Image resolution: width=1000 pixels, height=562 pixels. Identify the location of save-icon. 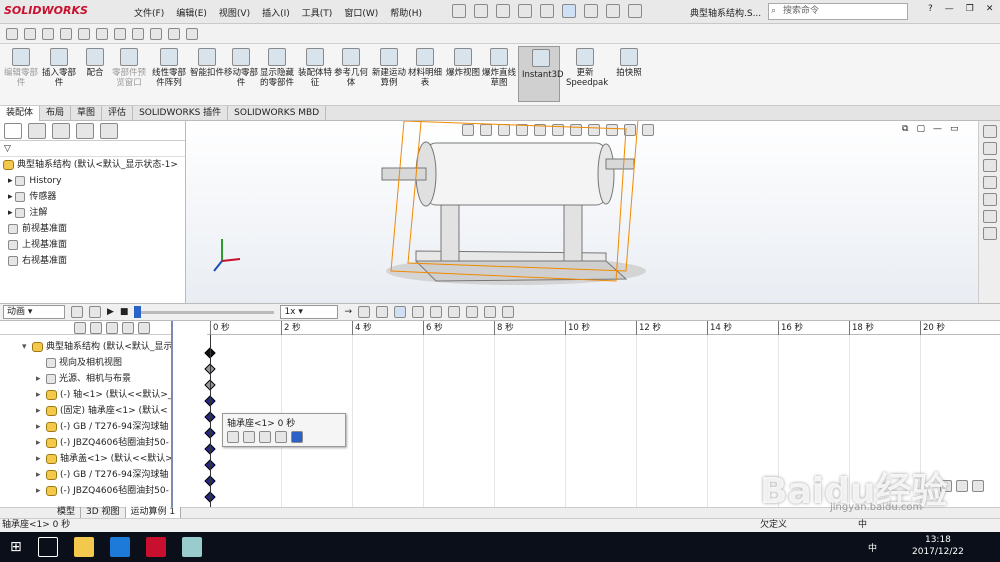
(503, 11).